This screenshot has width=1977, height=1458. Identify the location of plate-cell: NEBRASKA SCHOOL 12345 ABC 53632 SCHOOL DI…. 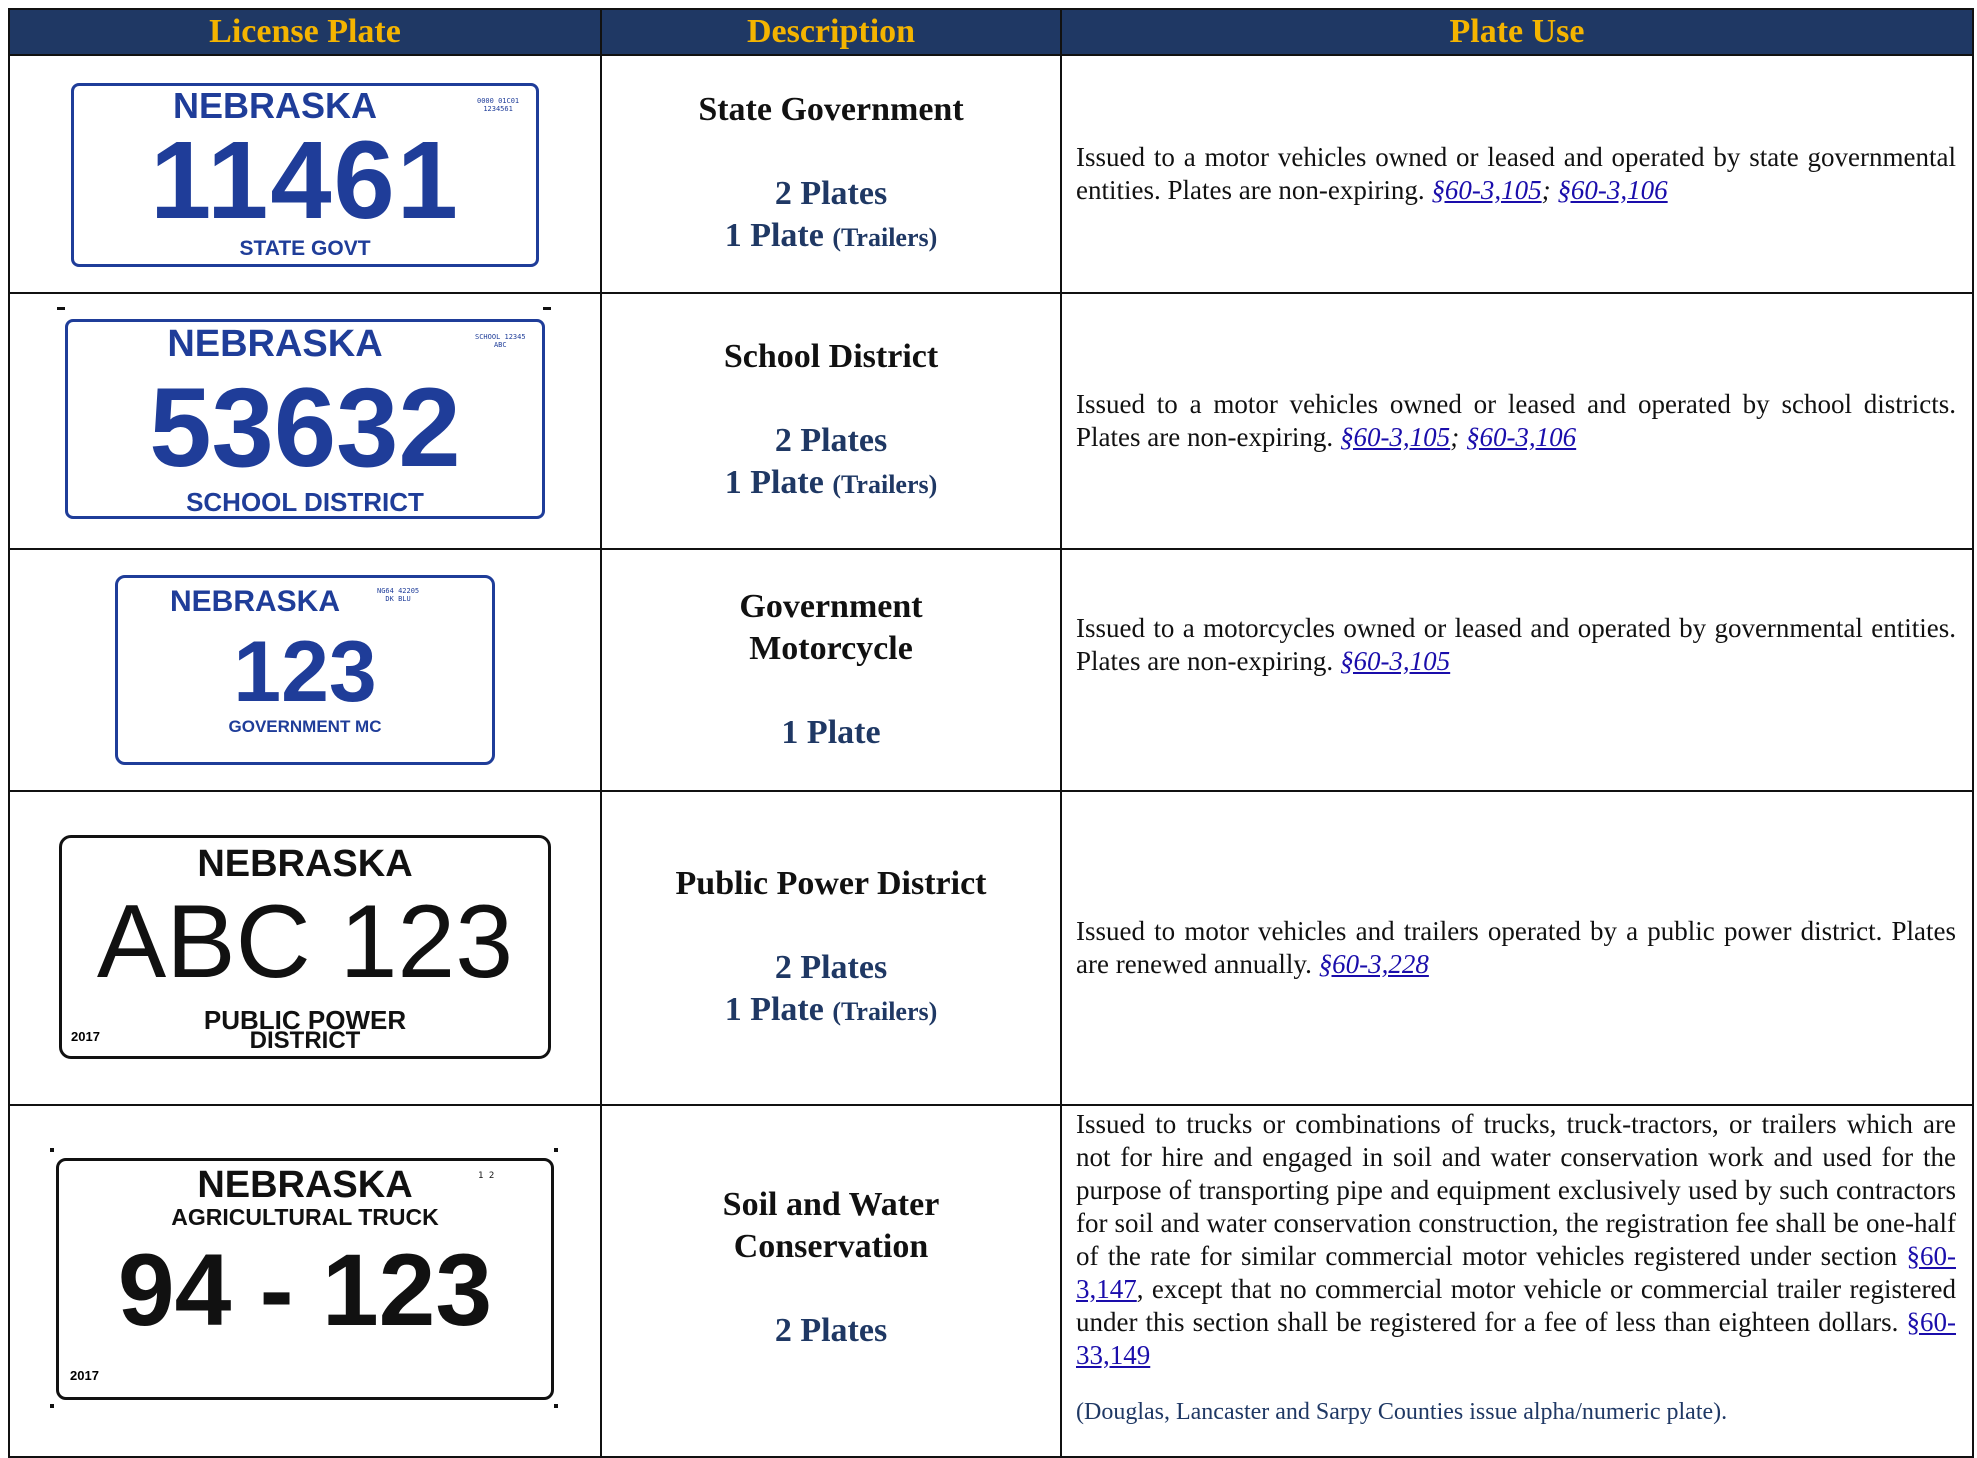
(305, 421).